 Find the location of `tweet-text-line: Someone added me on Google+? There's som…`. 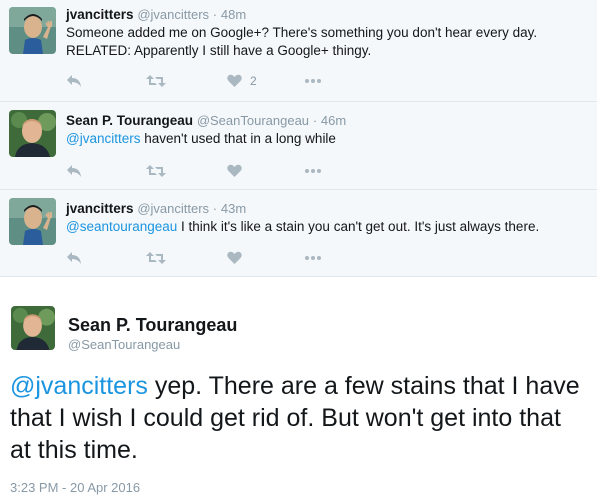

tweet-text-line: Someone added me on Google+? There's som… is located at coordinates (302, 32).